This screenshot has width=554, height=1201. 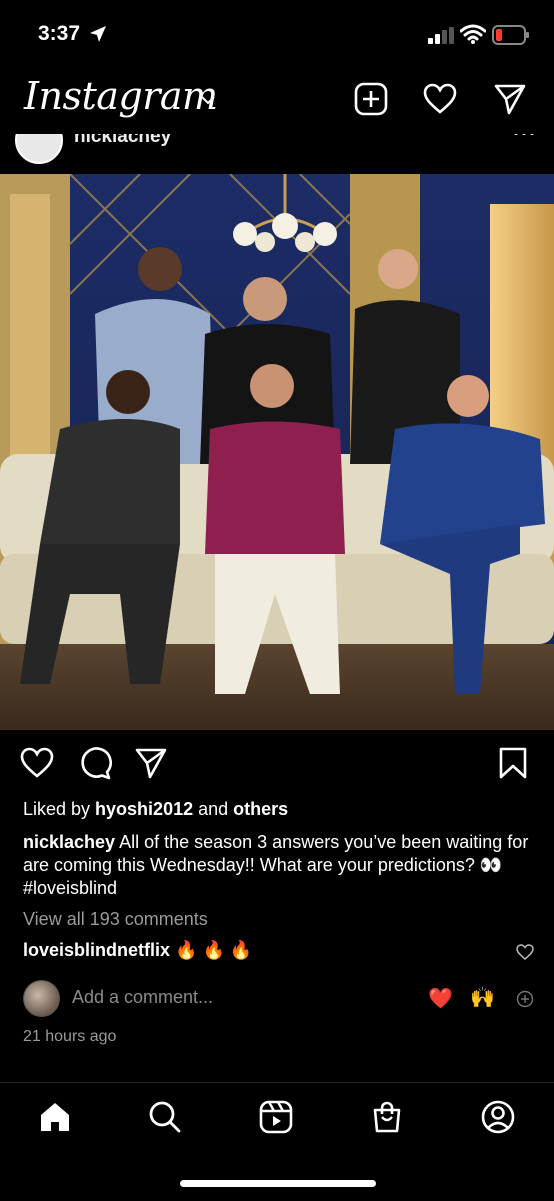 What do you see at coordinates (98, 34) in the screenshot?
I see `location-arrow-icon` at bounding box center [98, 34].